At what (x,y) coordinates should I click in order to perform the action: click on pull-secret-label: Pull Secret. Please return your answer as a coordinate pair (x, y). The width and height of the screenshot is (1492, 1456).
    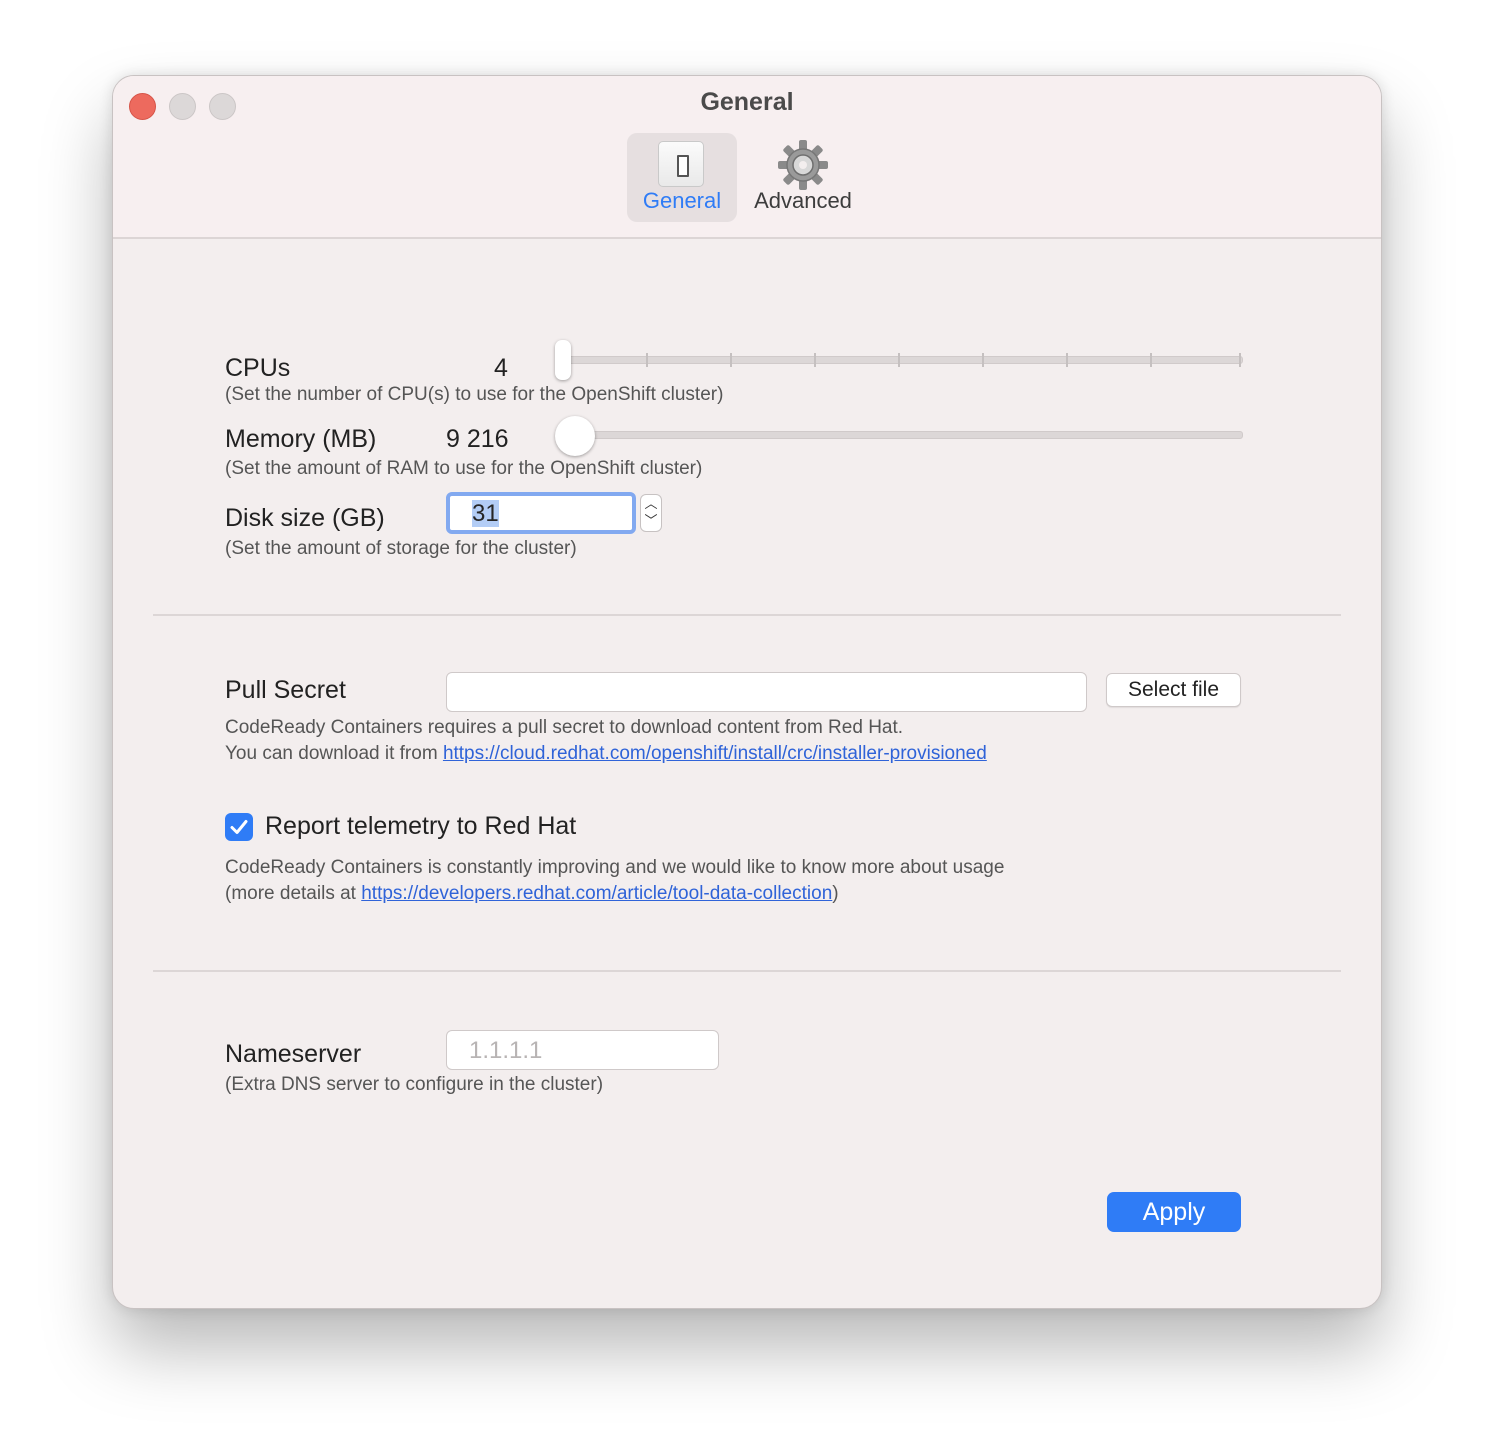
    Looking at the image, I should click on (285, 690).